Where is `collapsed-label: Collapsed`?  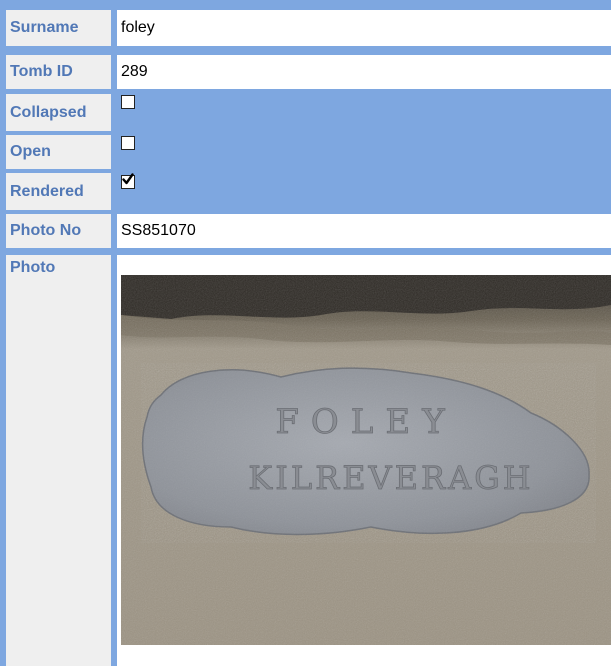 collapsed-label: Collapsed is located at coordinates (58, 112).